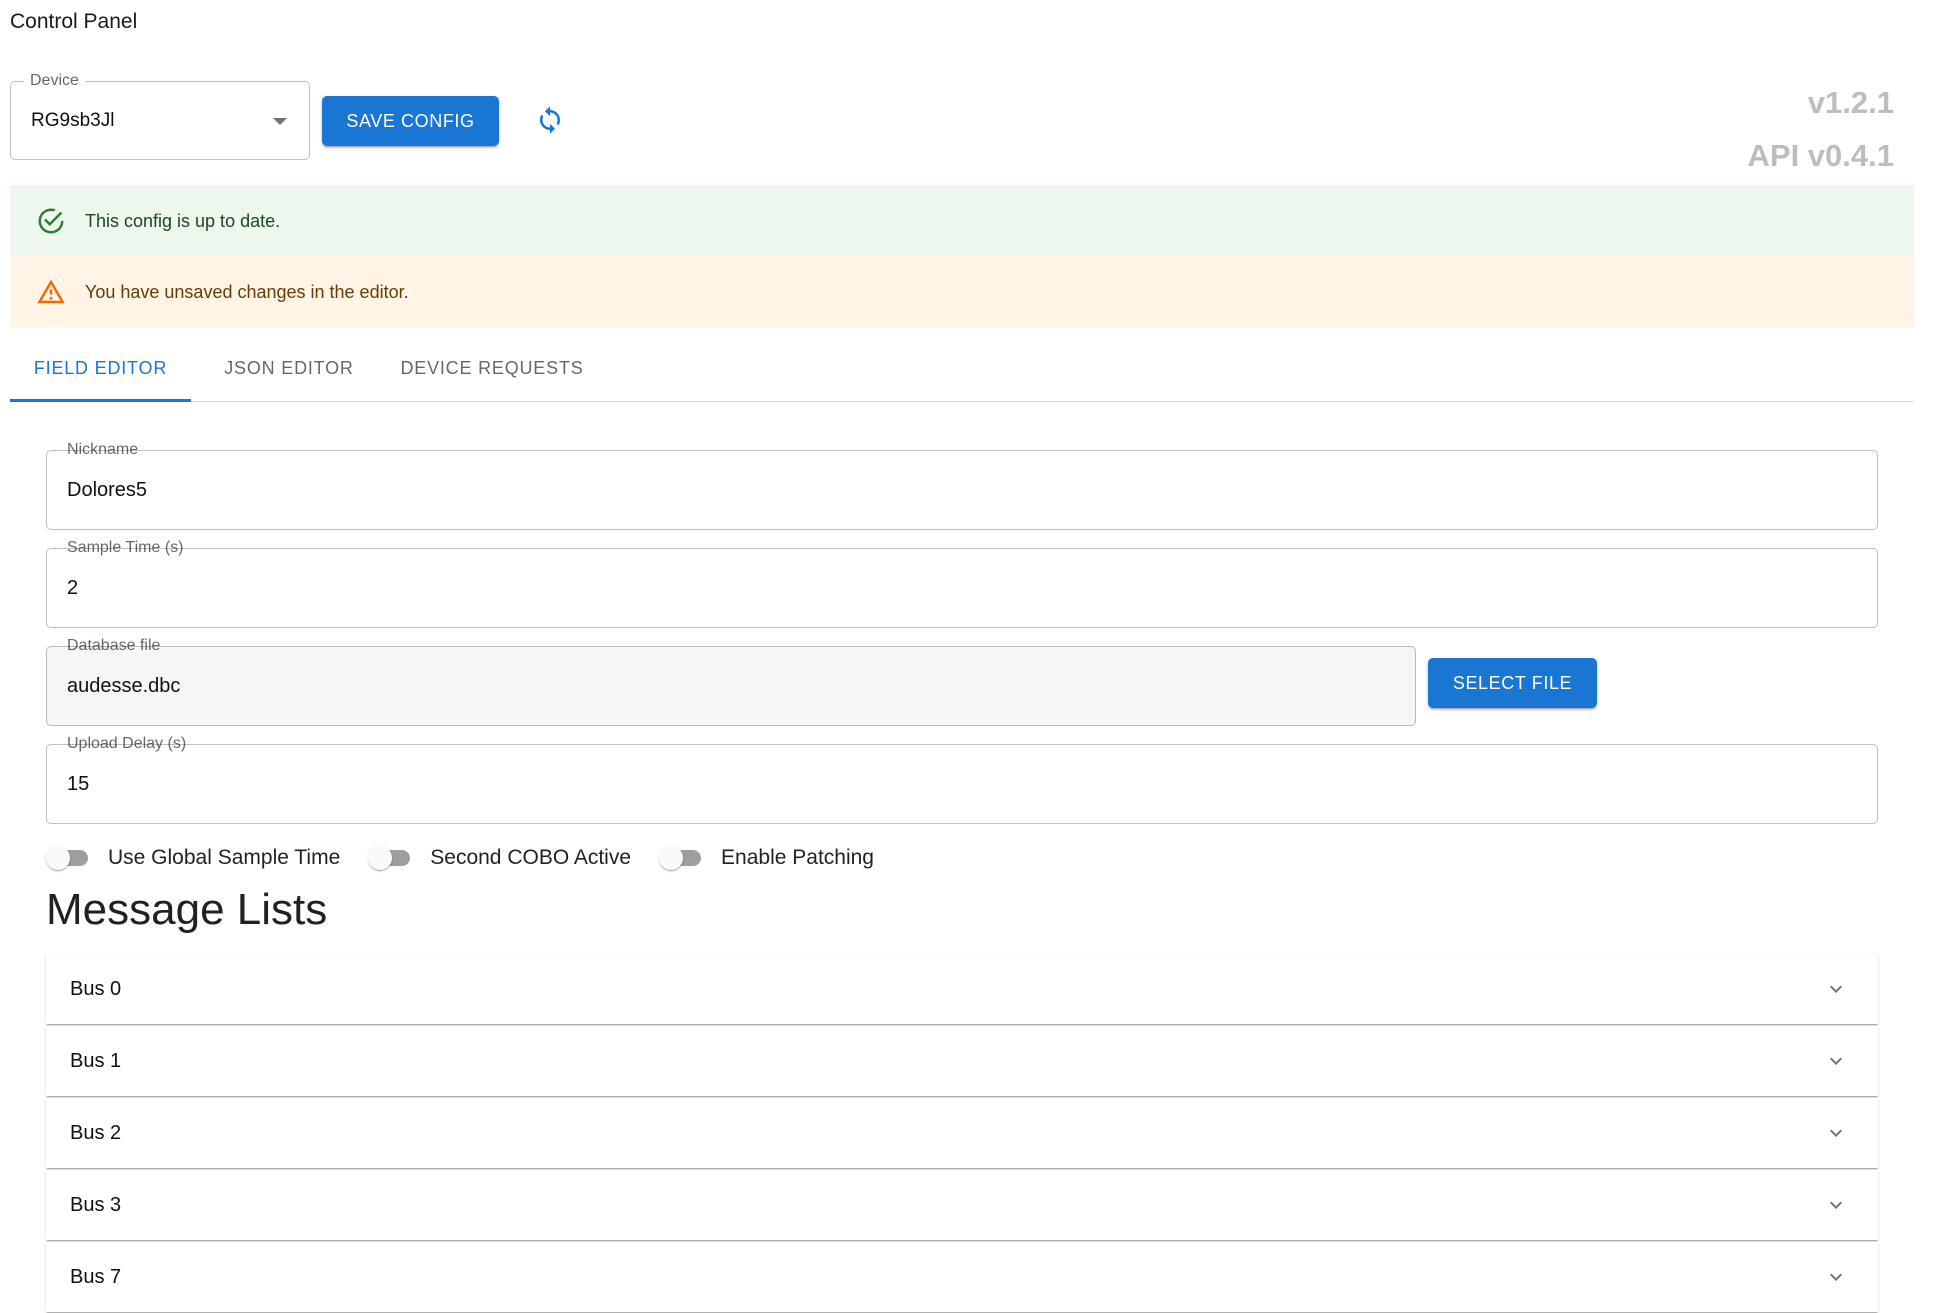  I want to click on nickname-label: Nickname, so click(103, 450).